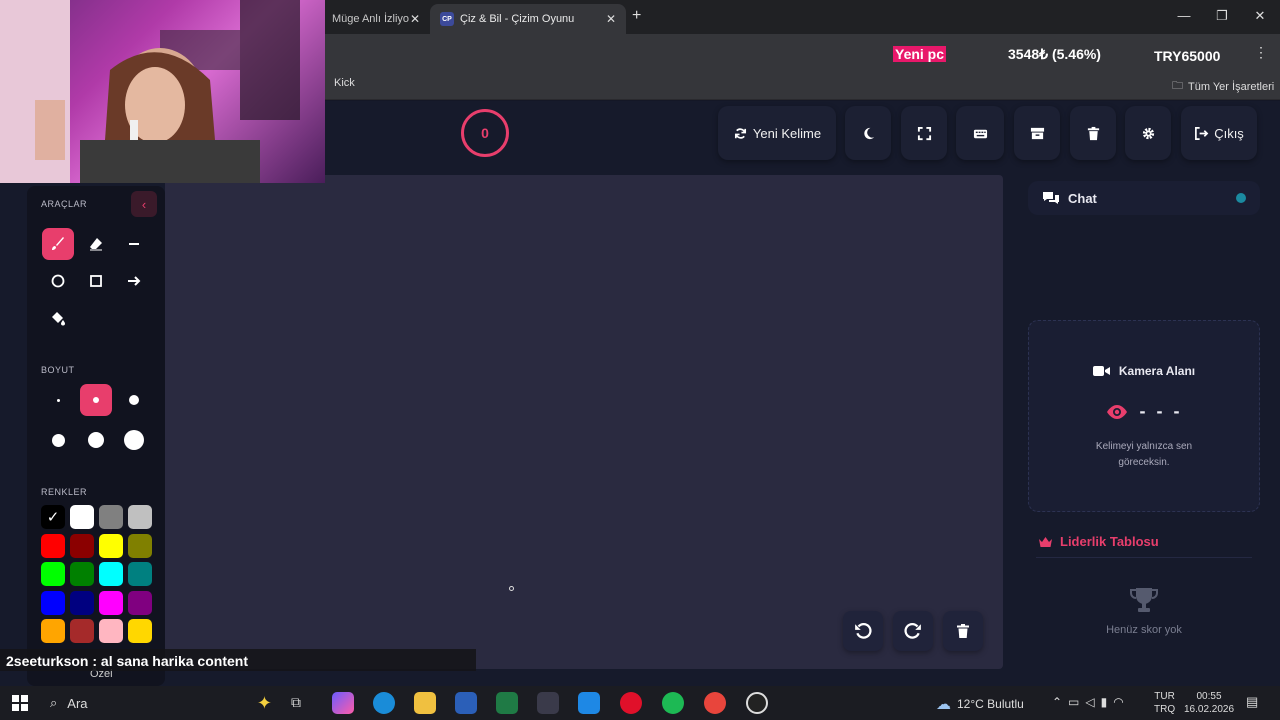  I want to click on circle-icon, so click(58, 281).